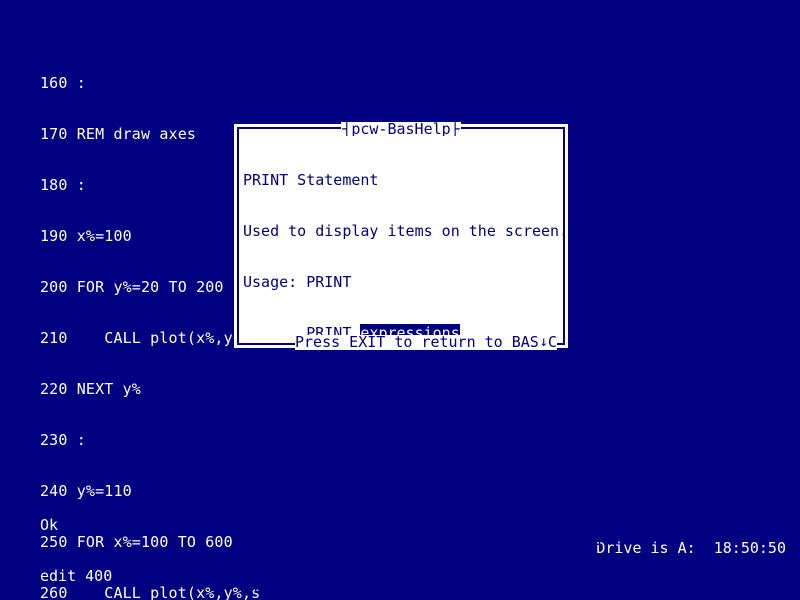  I want to click on help-line: i.e. moves the print position down to, so click(410, 435).